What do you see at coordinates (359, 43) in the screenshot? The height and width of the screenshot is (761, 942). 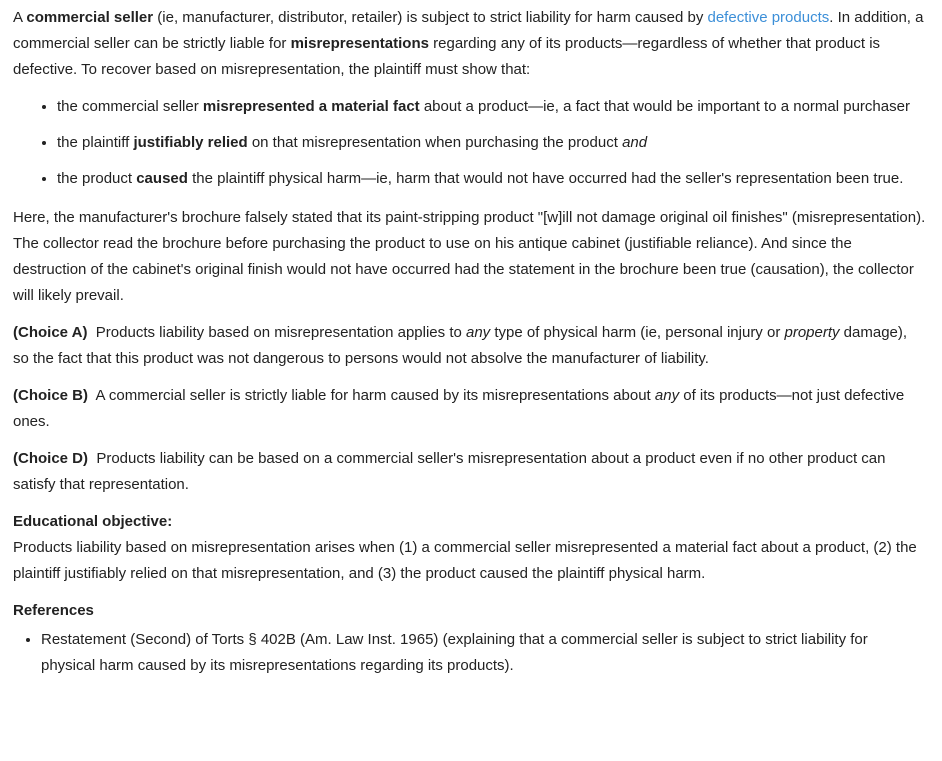 I see `term-misrepresentations: misrepresentations` at bounding box center [359, 43].